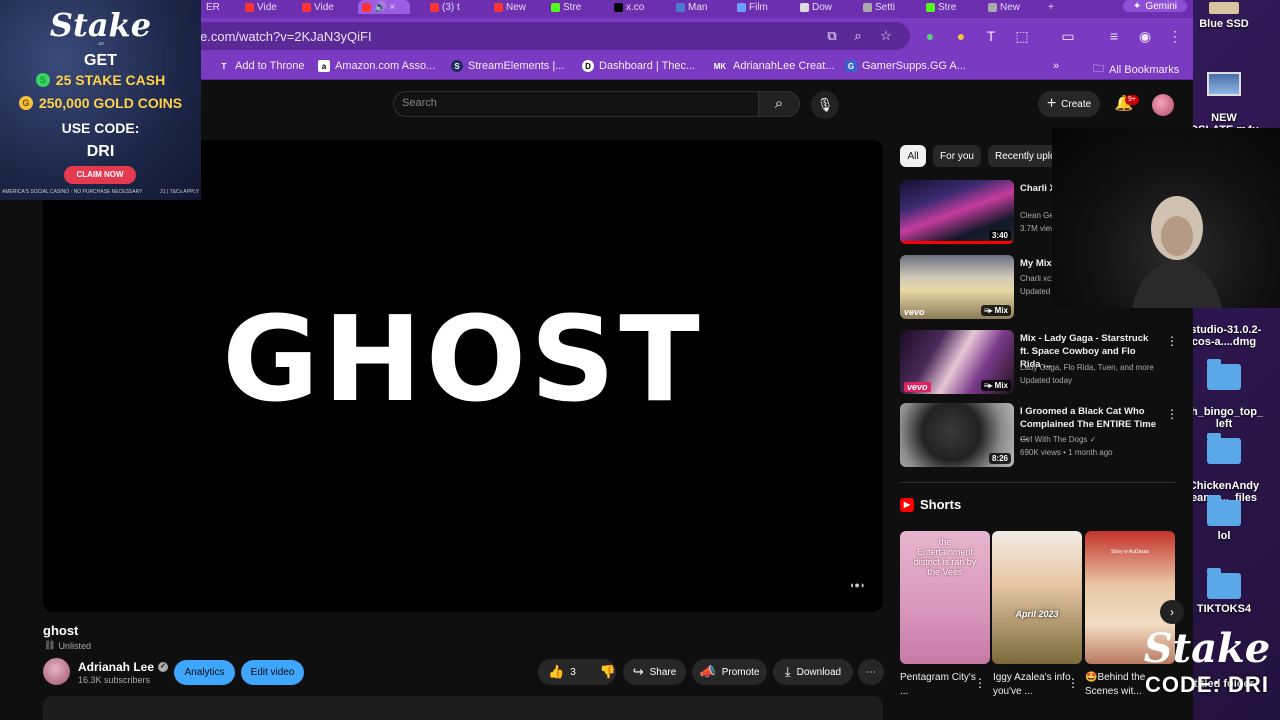  What do you see at coordinates (1022, 36) in the screenshot?
I see `extensions-icon: ⬚` at bounding box center [1022, 36].